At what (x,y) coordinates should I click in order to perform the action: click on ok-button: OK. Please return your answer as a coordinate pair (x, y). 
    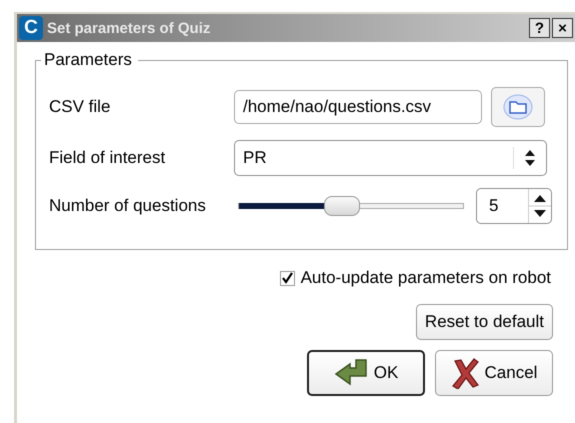
    Looking at the image, I should click on (366, 373).